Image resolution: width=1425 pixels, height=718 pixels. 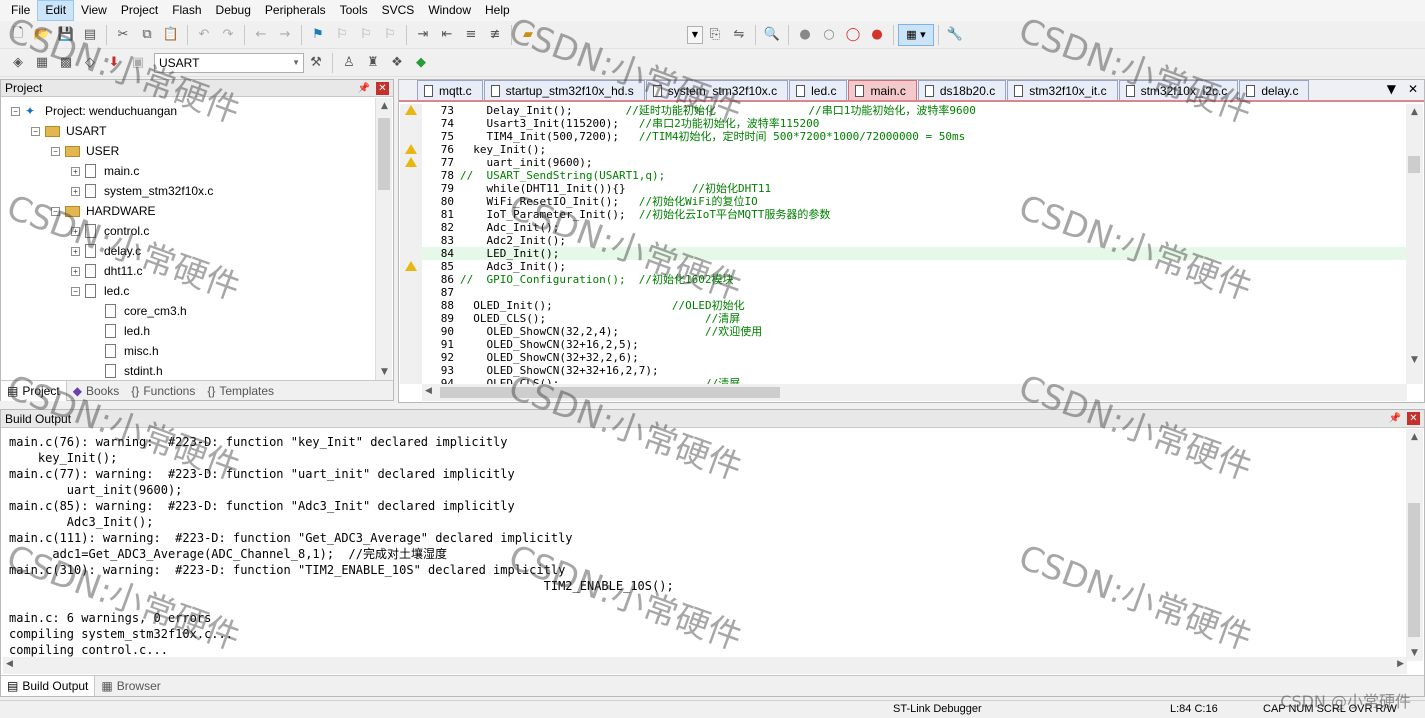 I want to click on code-line: 86 // GPIO_Configuration(); //初始化1602模块, so click(x=914, y=279).